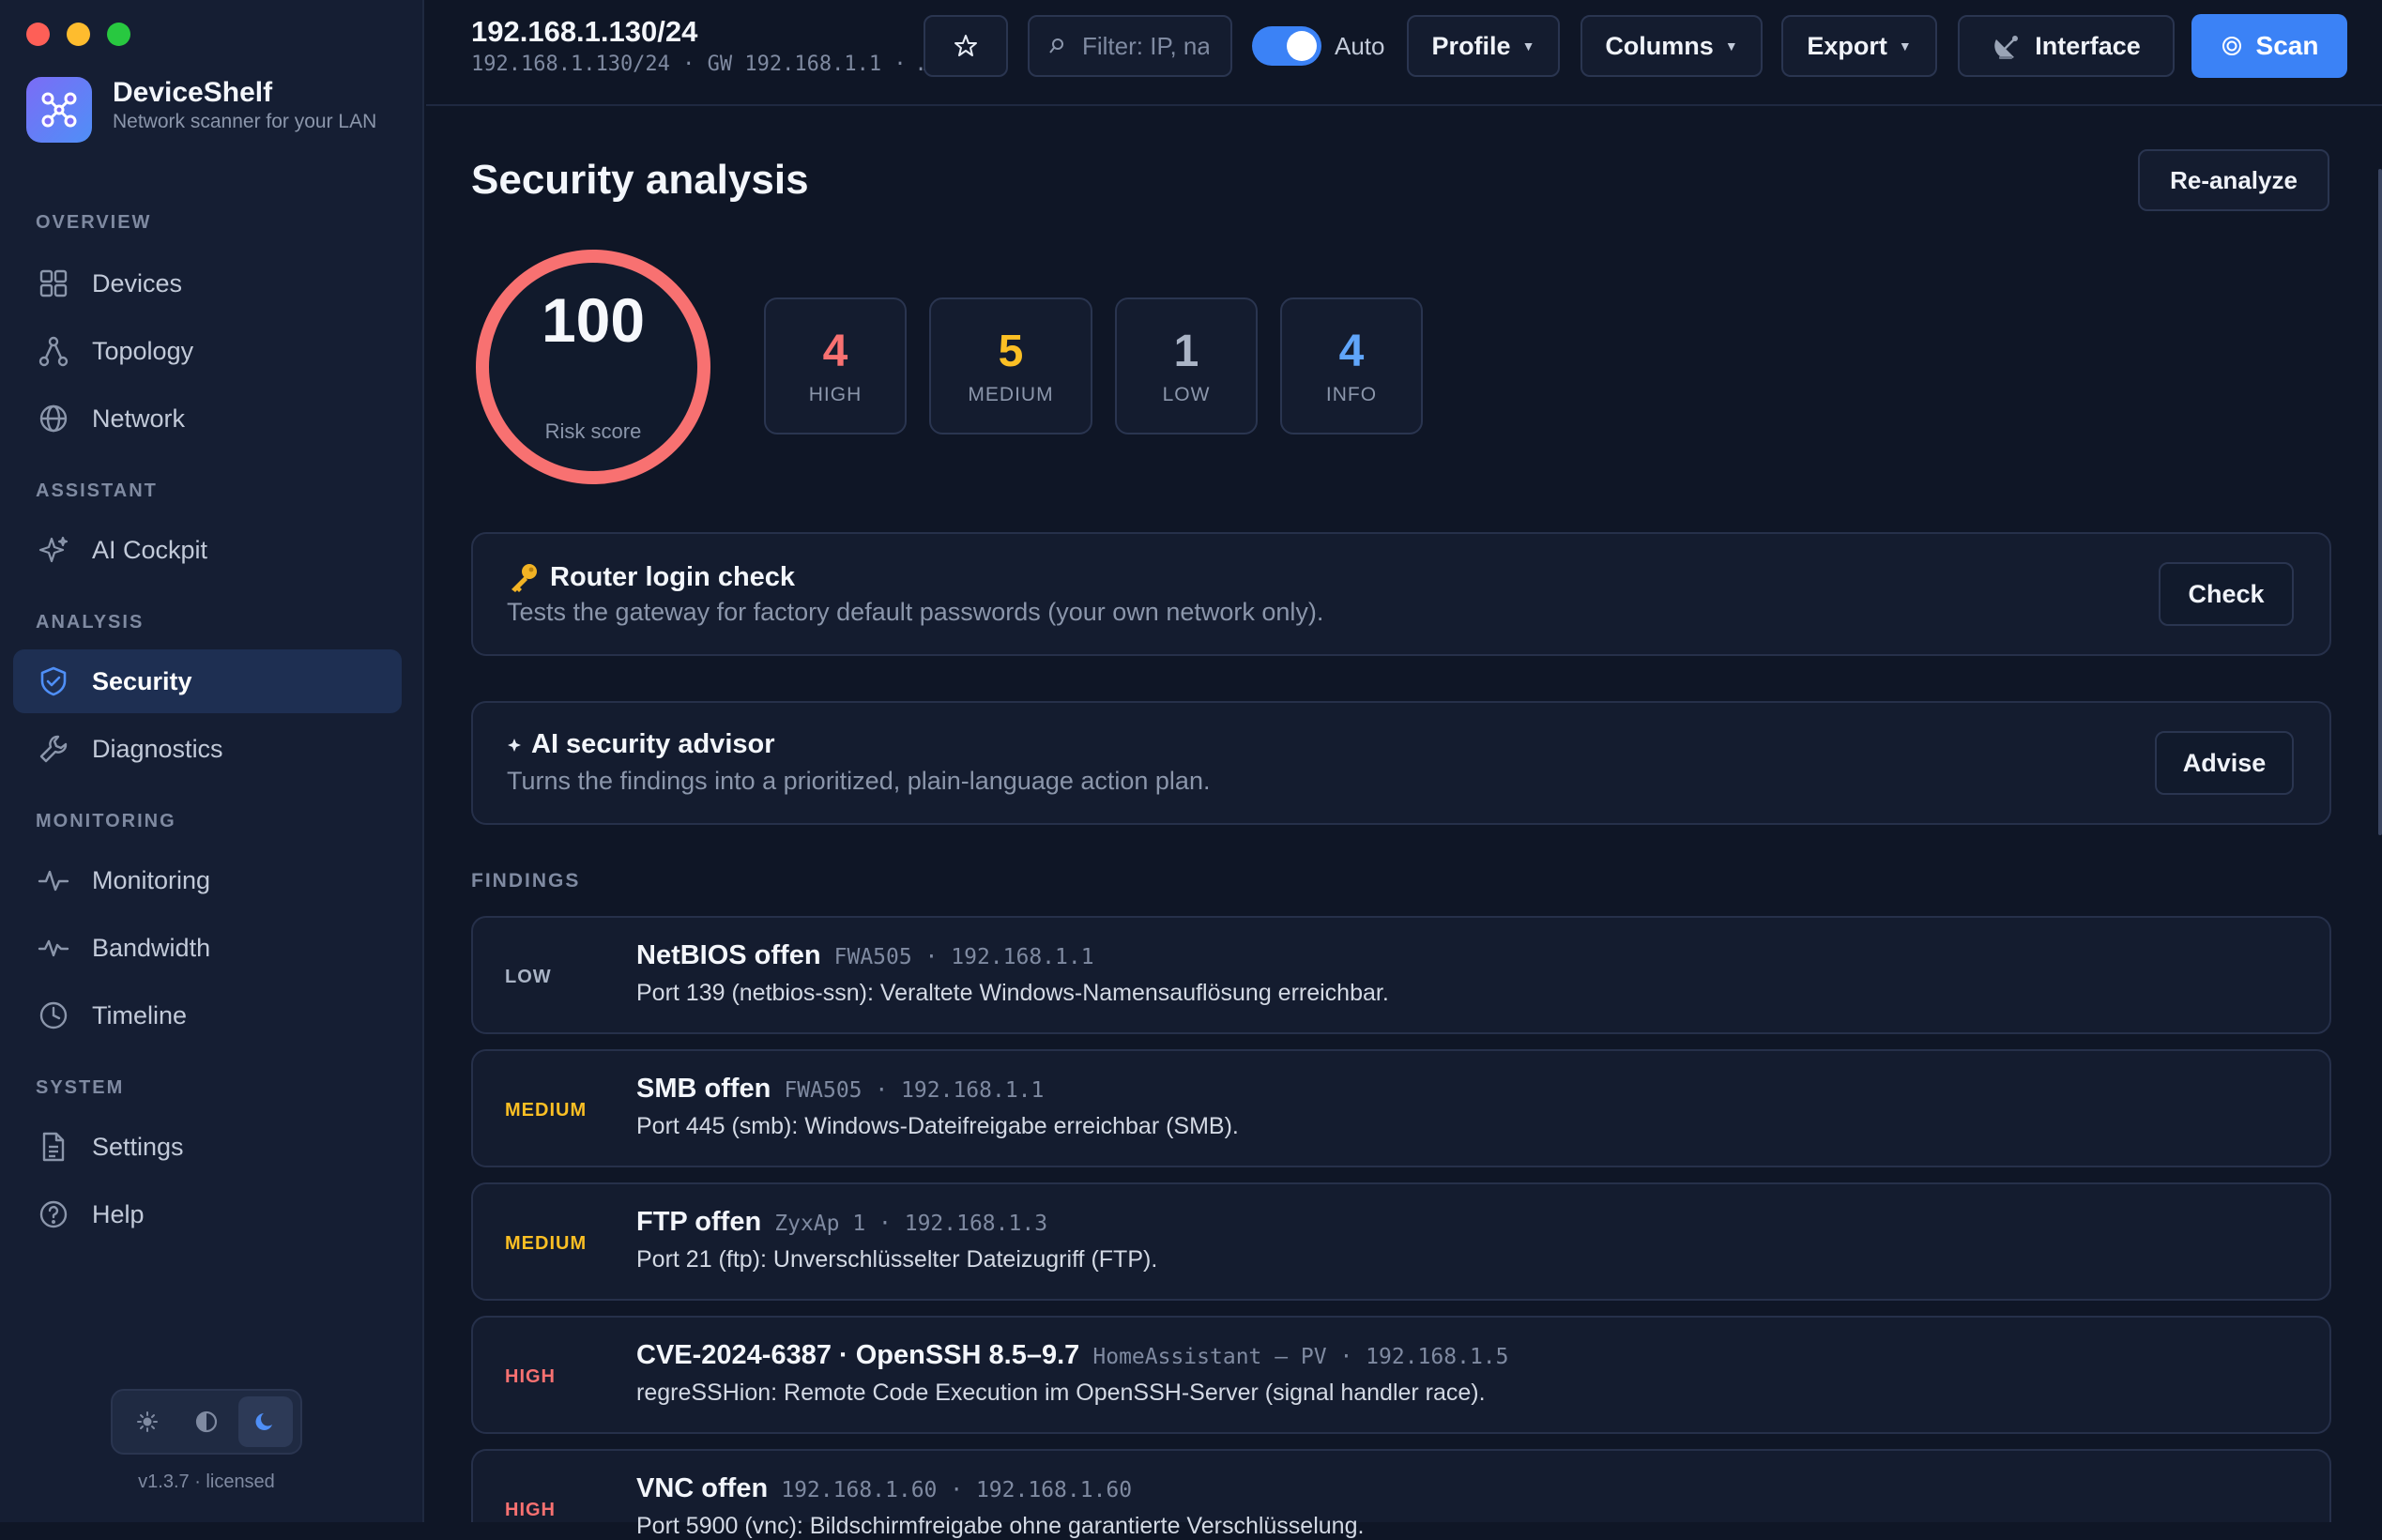 The height and width of the screenshot is (1540, 2382). Describe the element at coordinates (53, 351) in the screenshot. I see `topology-icon` at that location.